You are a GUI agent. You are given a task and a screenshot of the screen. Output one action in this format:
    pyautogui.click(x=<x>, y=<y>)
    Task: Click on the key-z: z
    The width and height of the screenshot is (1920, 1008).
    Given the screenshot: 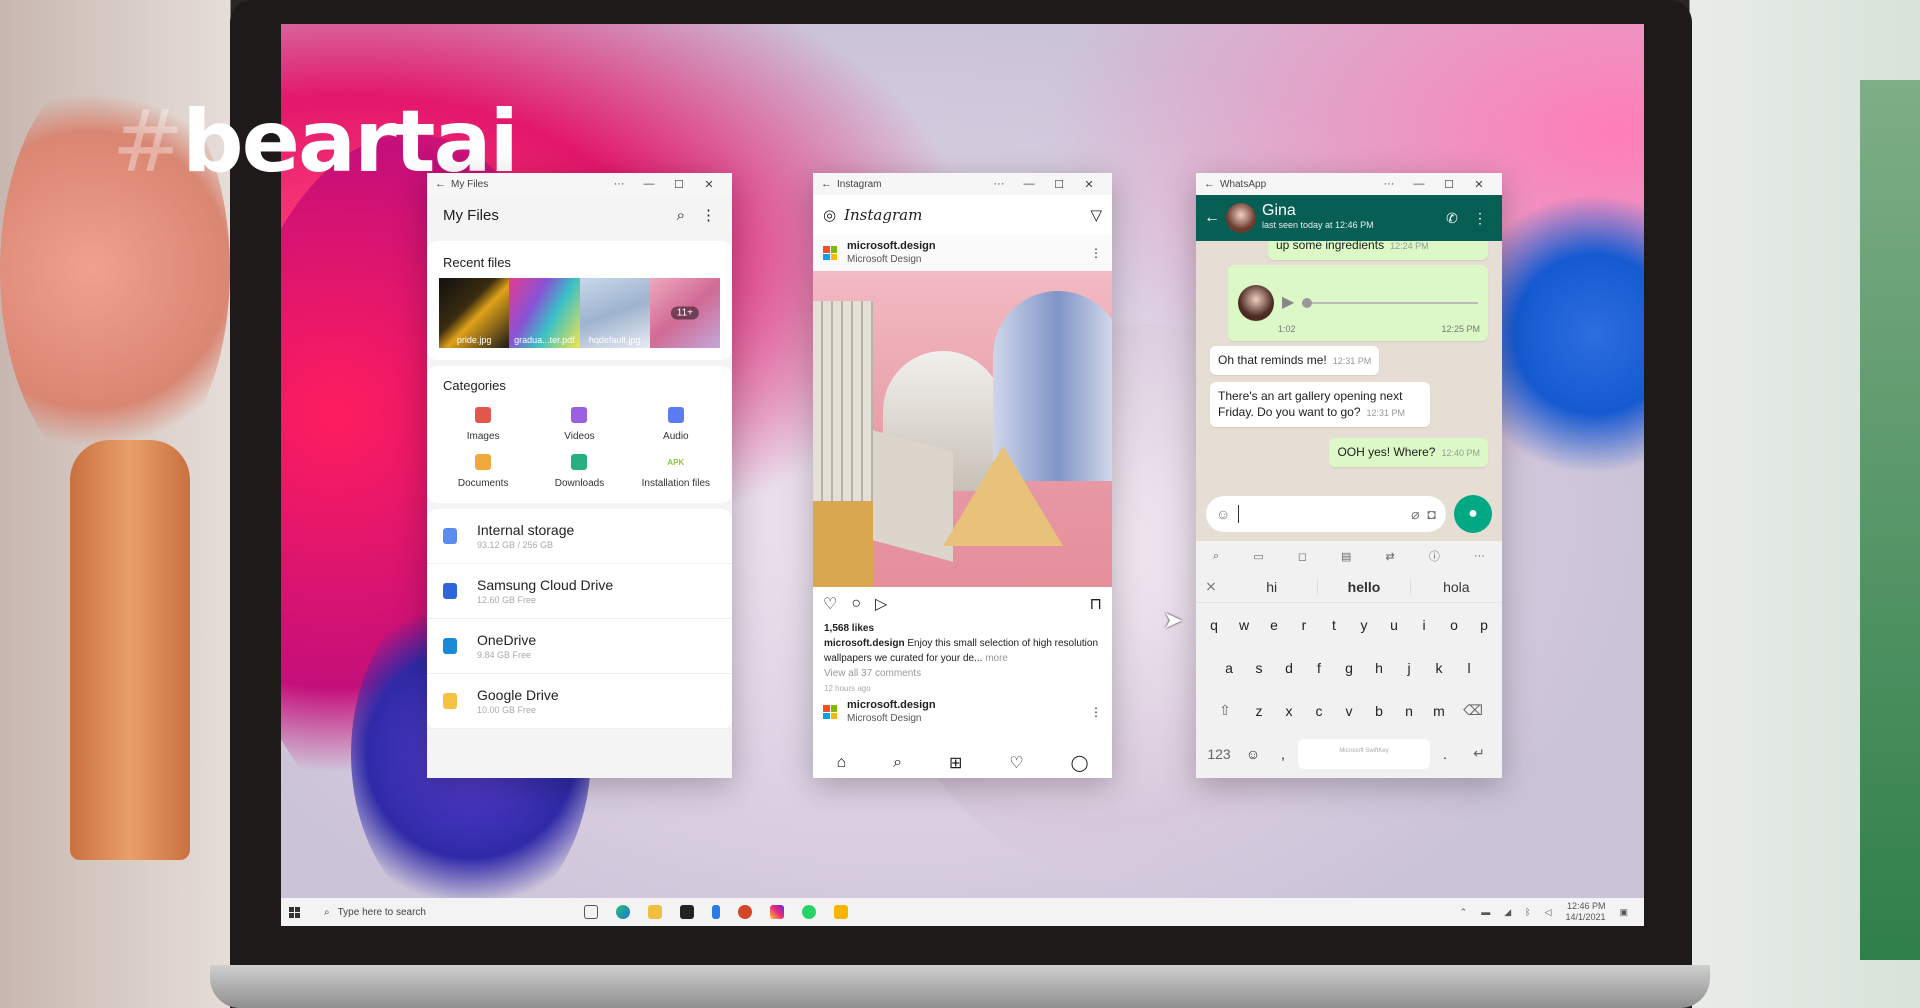 What is the action you would take?
    pyautogui.click(x=1259, y=711)
    